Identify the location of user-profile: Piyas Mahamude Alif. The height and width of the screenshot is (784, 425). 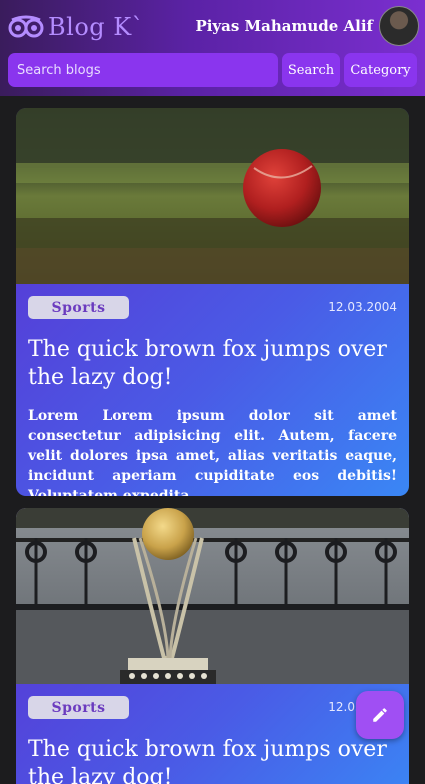
(307, 26).